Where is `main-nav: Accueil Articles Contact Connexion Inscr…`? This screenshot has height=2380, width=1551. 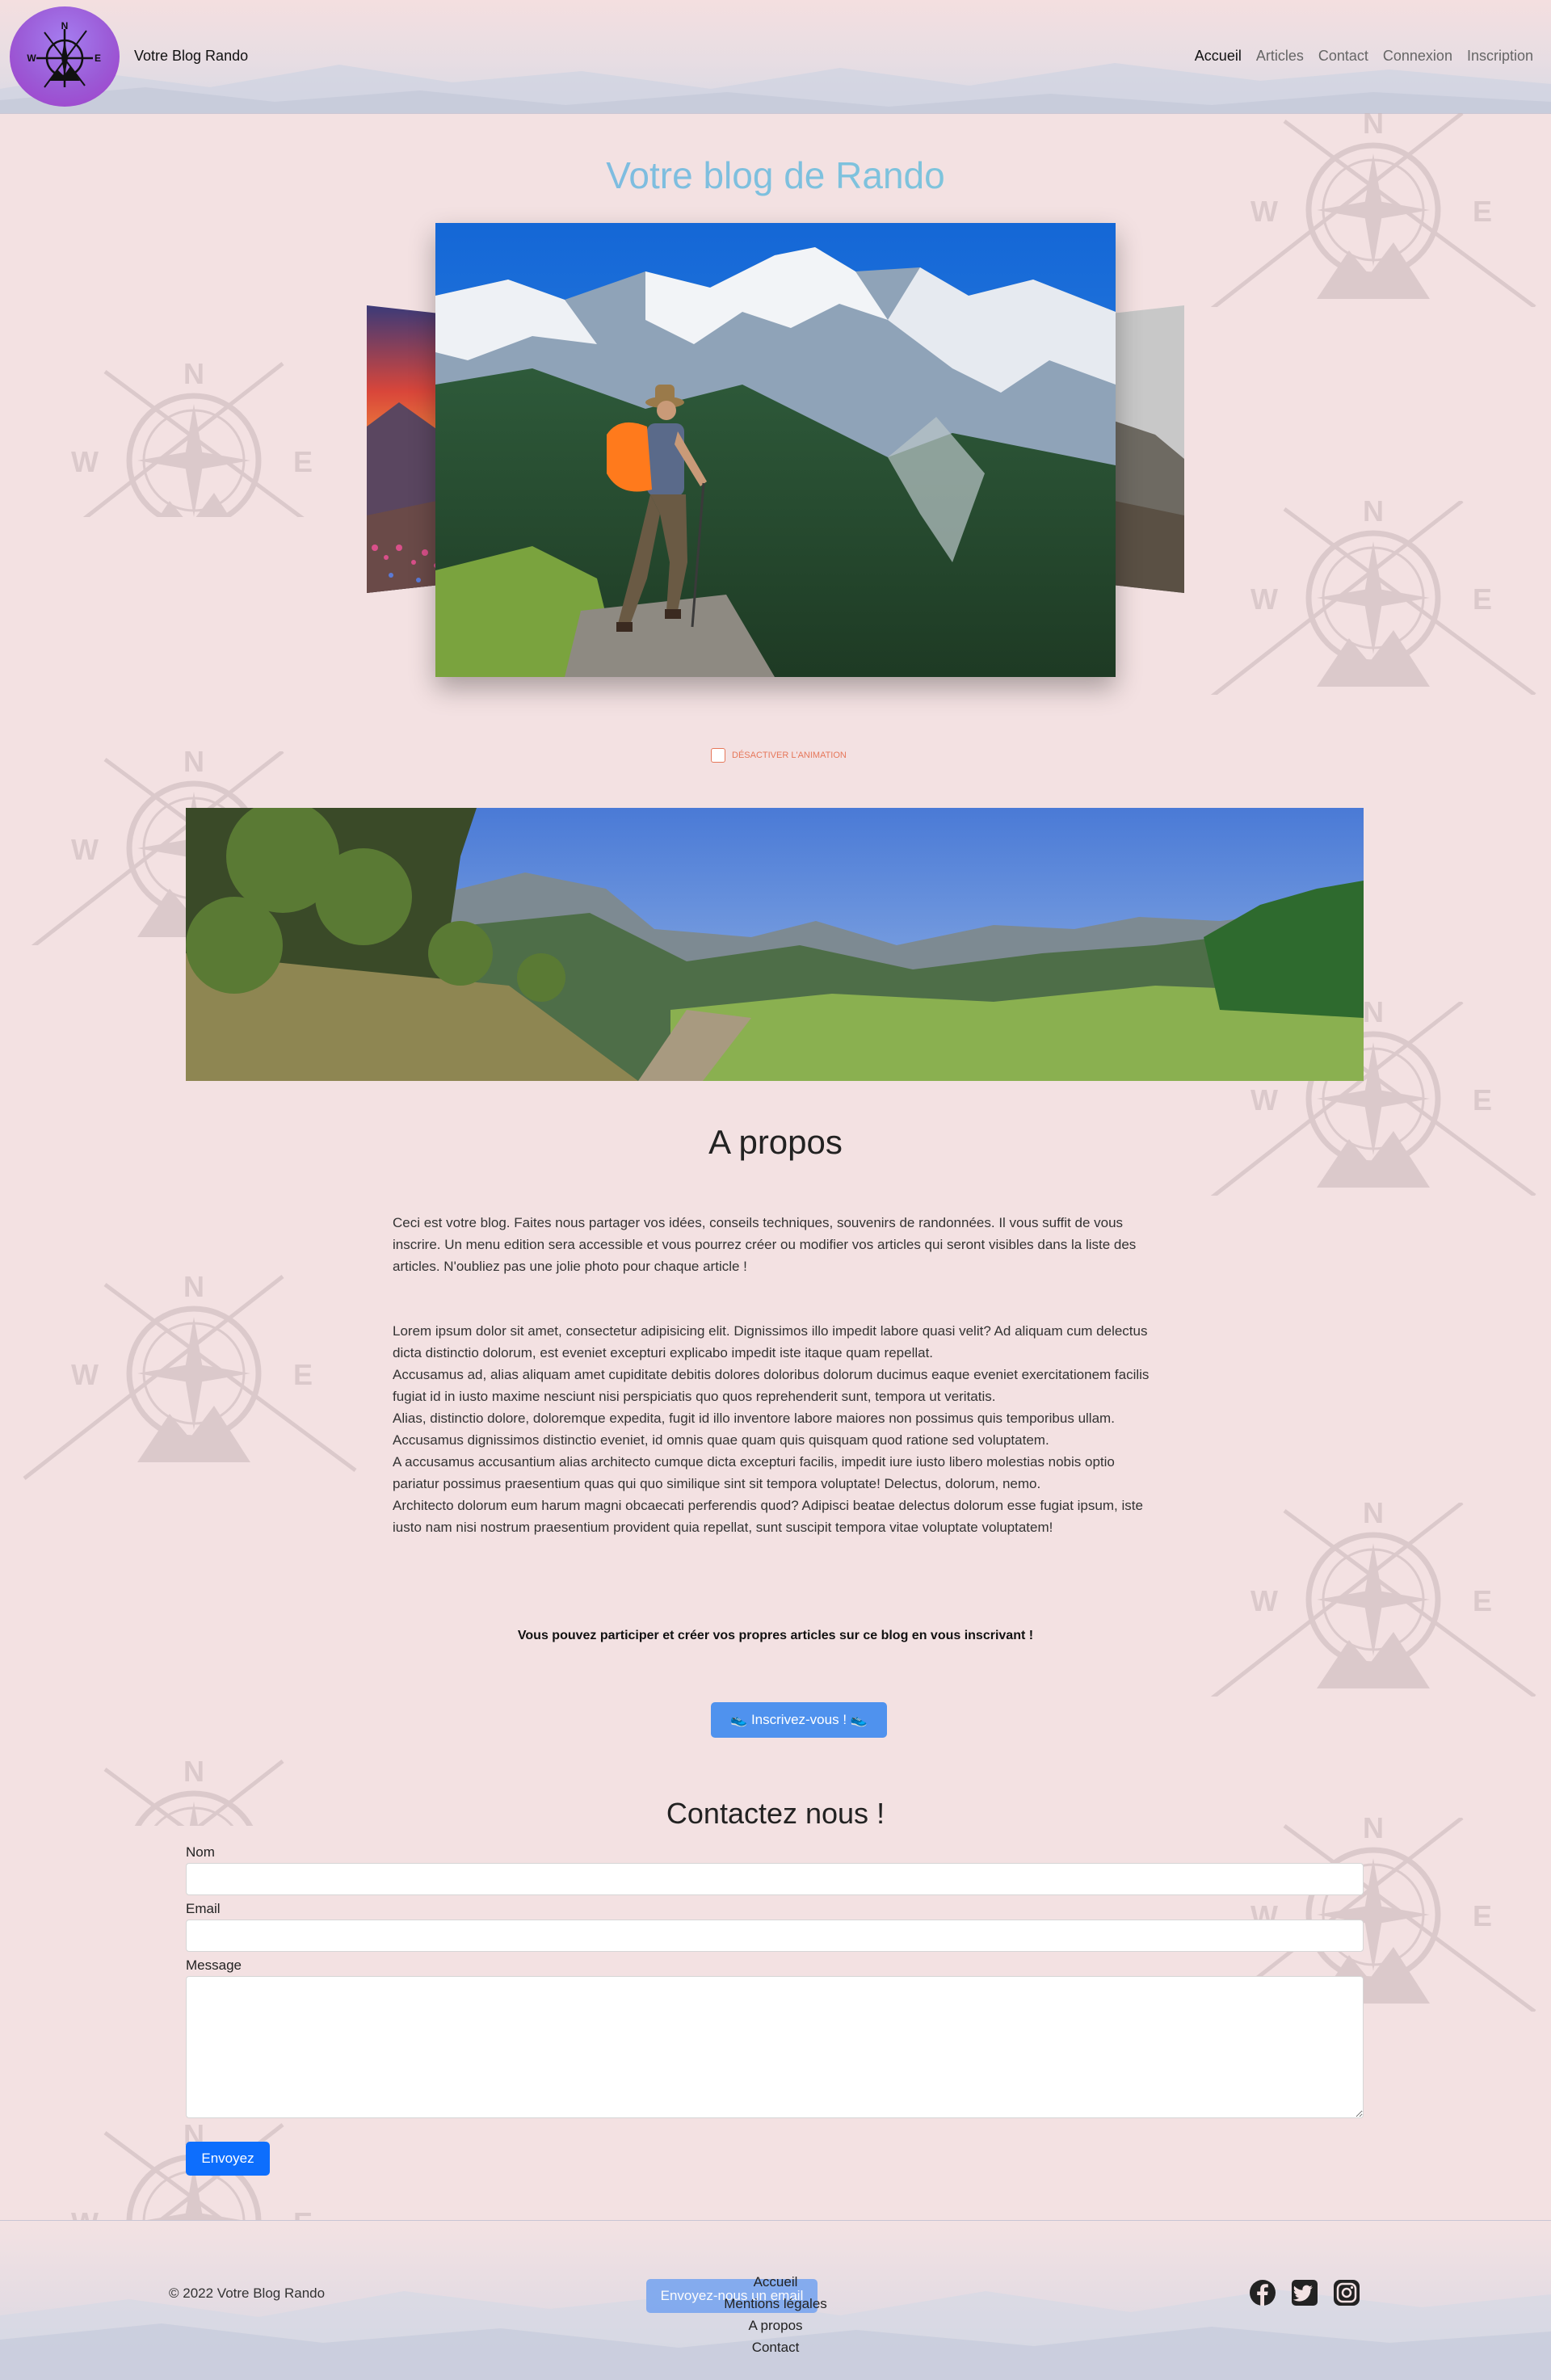
main-nav: Accueil Articles Contact Connexion Inscr… is located at coordinates (1364, 57).